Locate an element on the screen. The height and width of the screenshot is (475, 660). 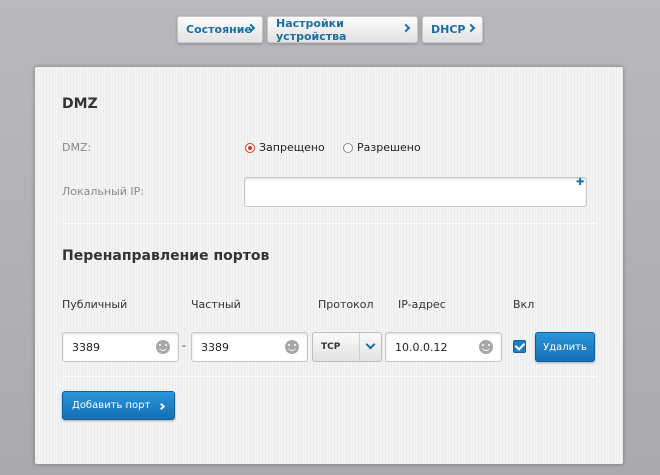
column-ip: IP-адрес is located at coordinates (422, 304).